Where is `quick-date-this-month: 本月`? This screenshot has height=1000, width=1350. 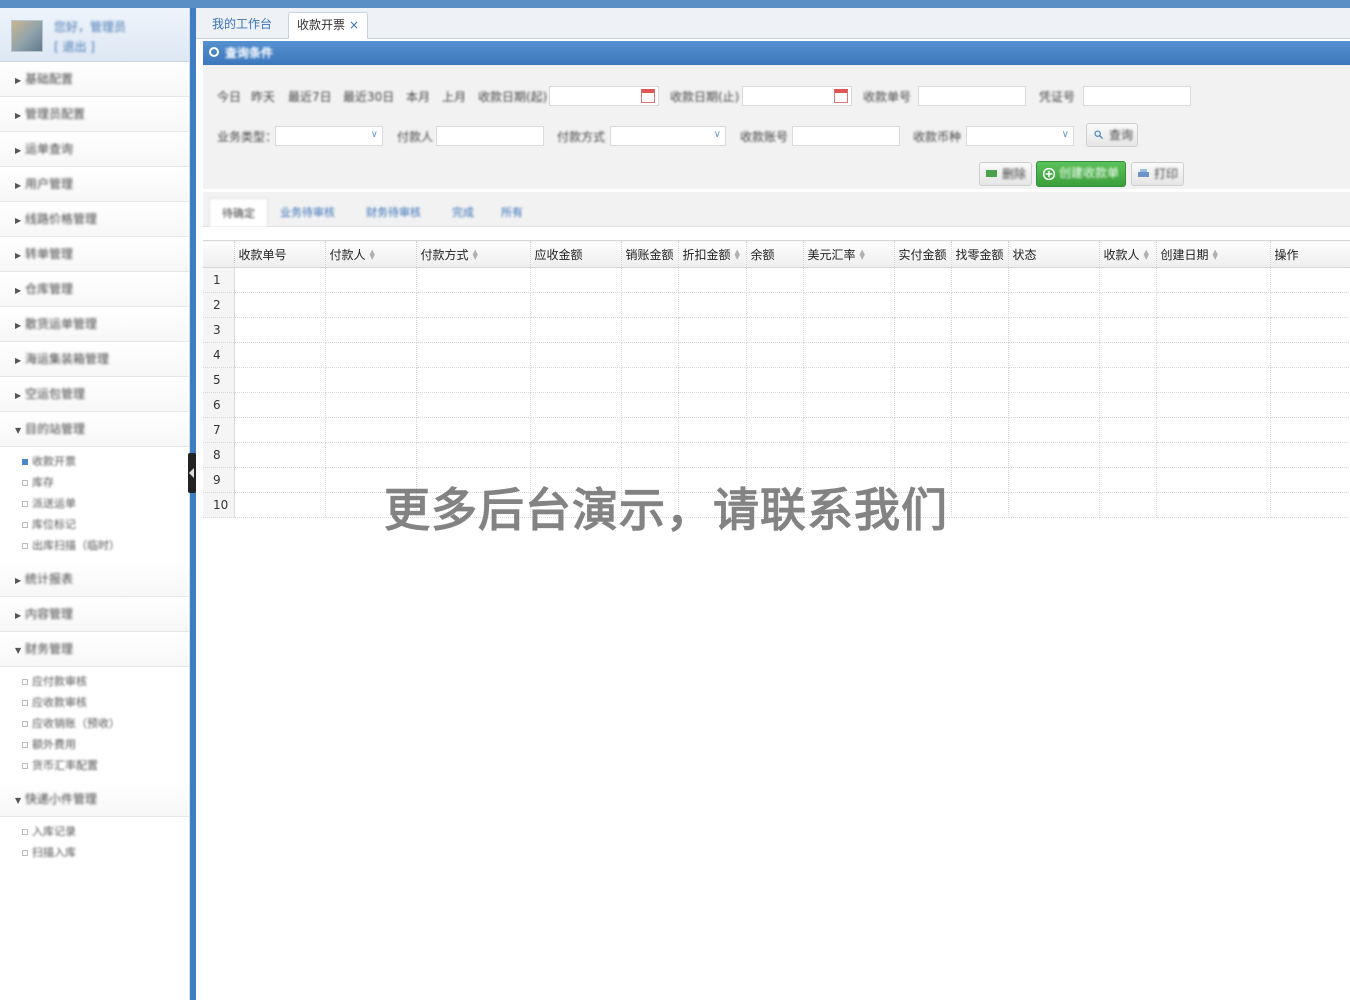
quick-date-this-month: 本月 is located at coordinates (418, 96).